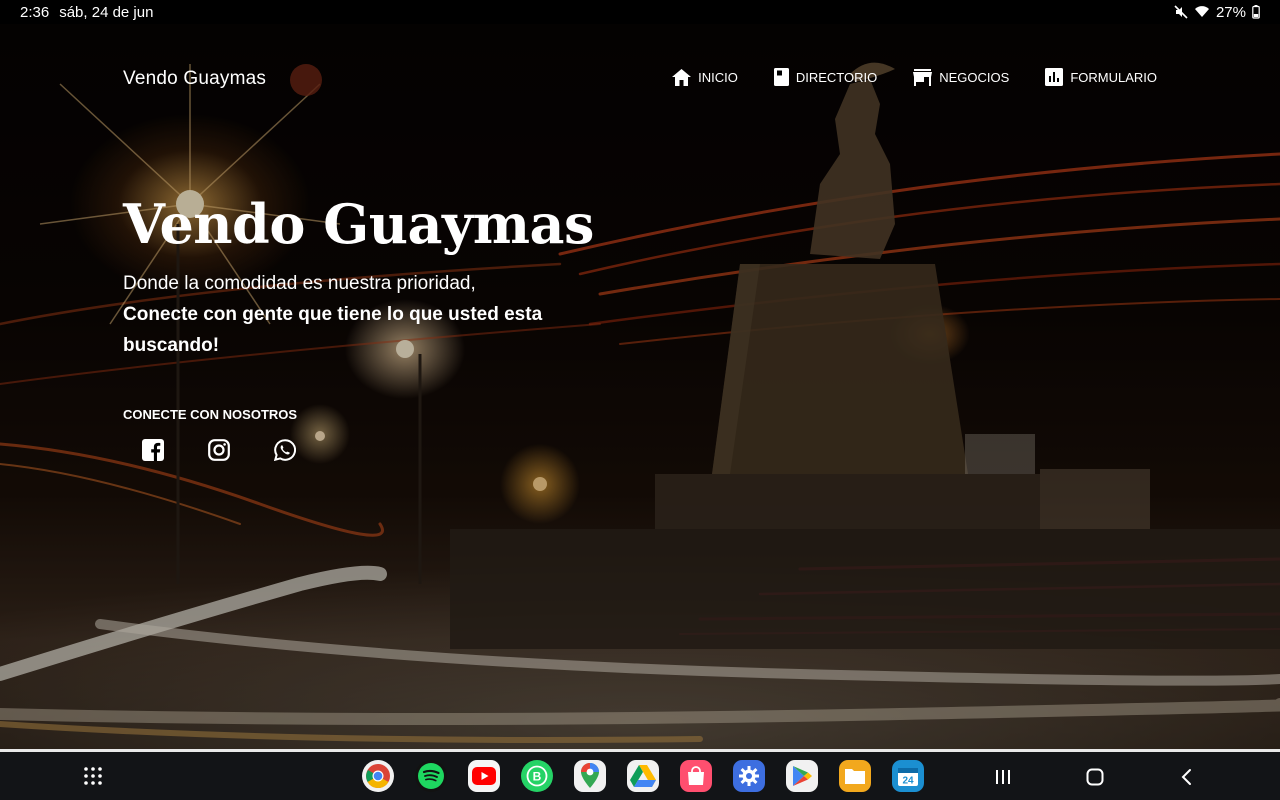 This screenshot has width=1280, height=800. I want to click on wifi-icon, so click(1202, 12).